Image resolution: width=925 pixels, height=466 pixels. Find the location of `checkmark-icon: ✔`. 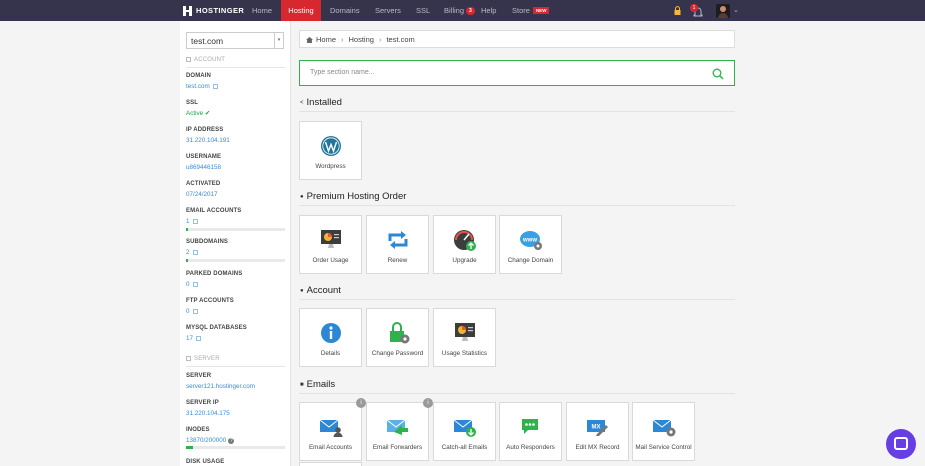

checkmark-icon: ✔ is located at coordinates (207, 113).